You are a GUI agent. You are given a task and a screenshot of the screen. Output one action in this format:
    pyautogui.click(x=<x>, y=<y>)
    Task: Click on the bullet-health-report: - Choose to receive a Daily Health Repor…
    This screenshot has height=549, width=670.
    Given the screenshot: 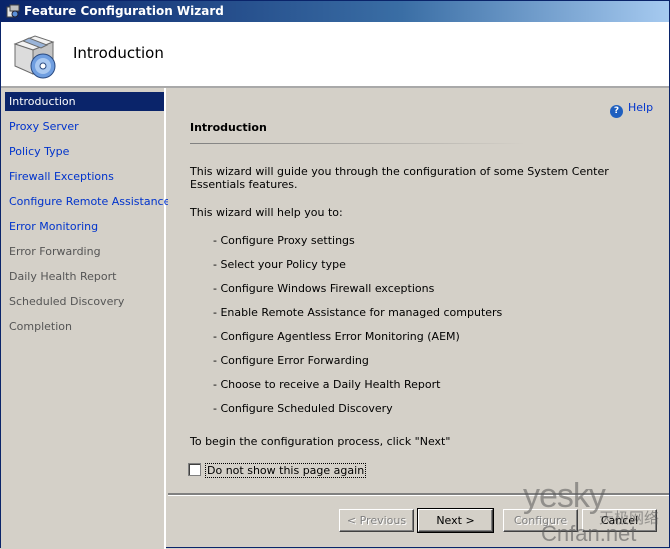 What is the action you would take?
    pyautogui.click(x=327, y=384)
    